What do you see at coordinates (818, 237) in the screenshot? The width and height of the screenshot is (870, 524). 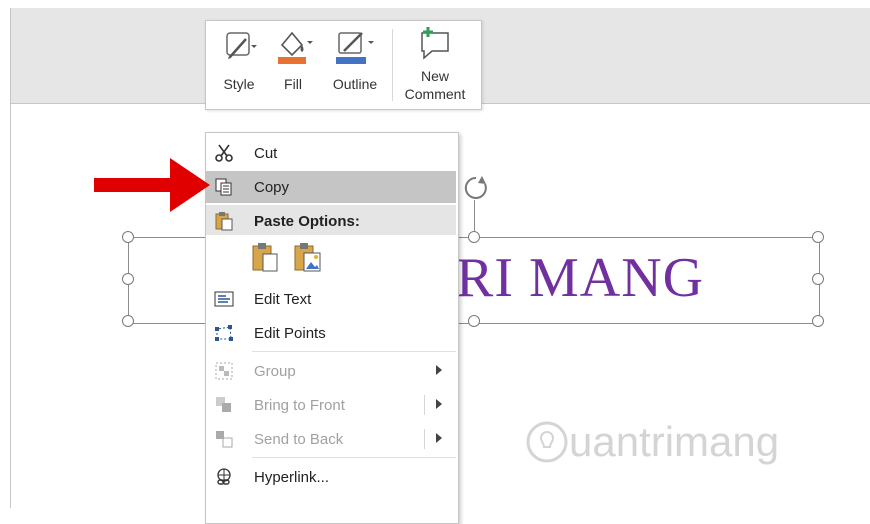 I see `resize-handle-top-right` at bounding box center [818, 237].